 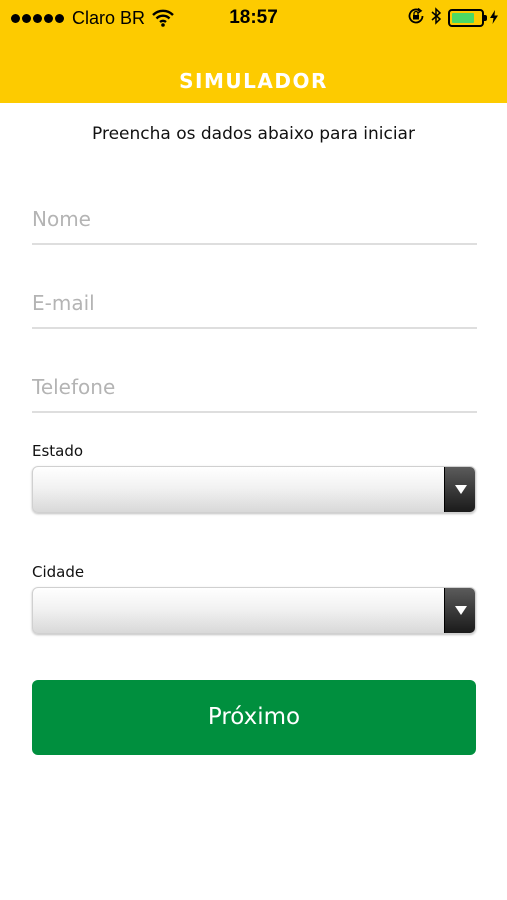 I want to click on orientation-lock-icon, so click(x=416, y=18).